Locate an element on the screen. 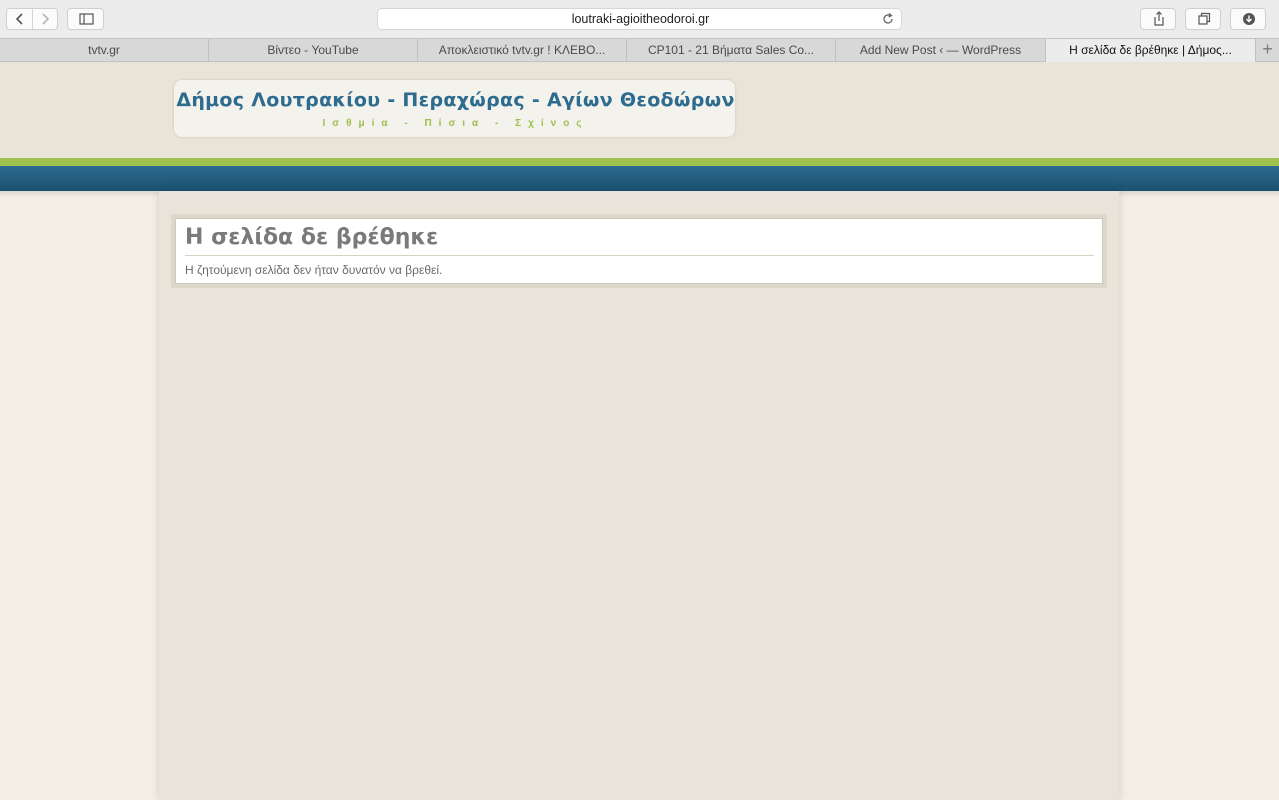 The width and height of the screenshot is (1279, 800). tabs-overview-button is located at coordinates (1203, 19).